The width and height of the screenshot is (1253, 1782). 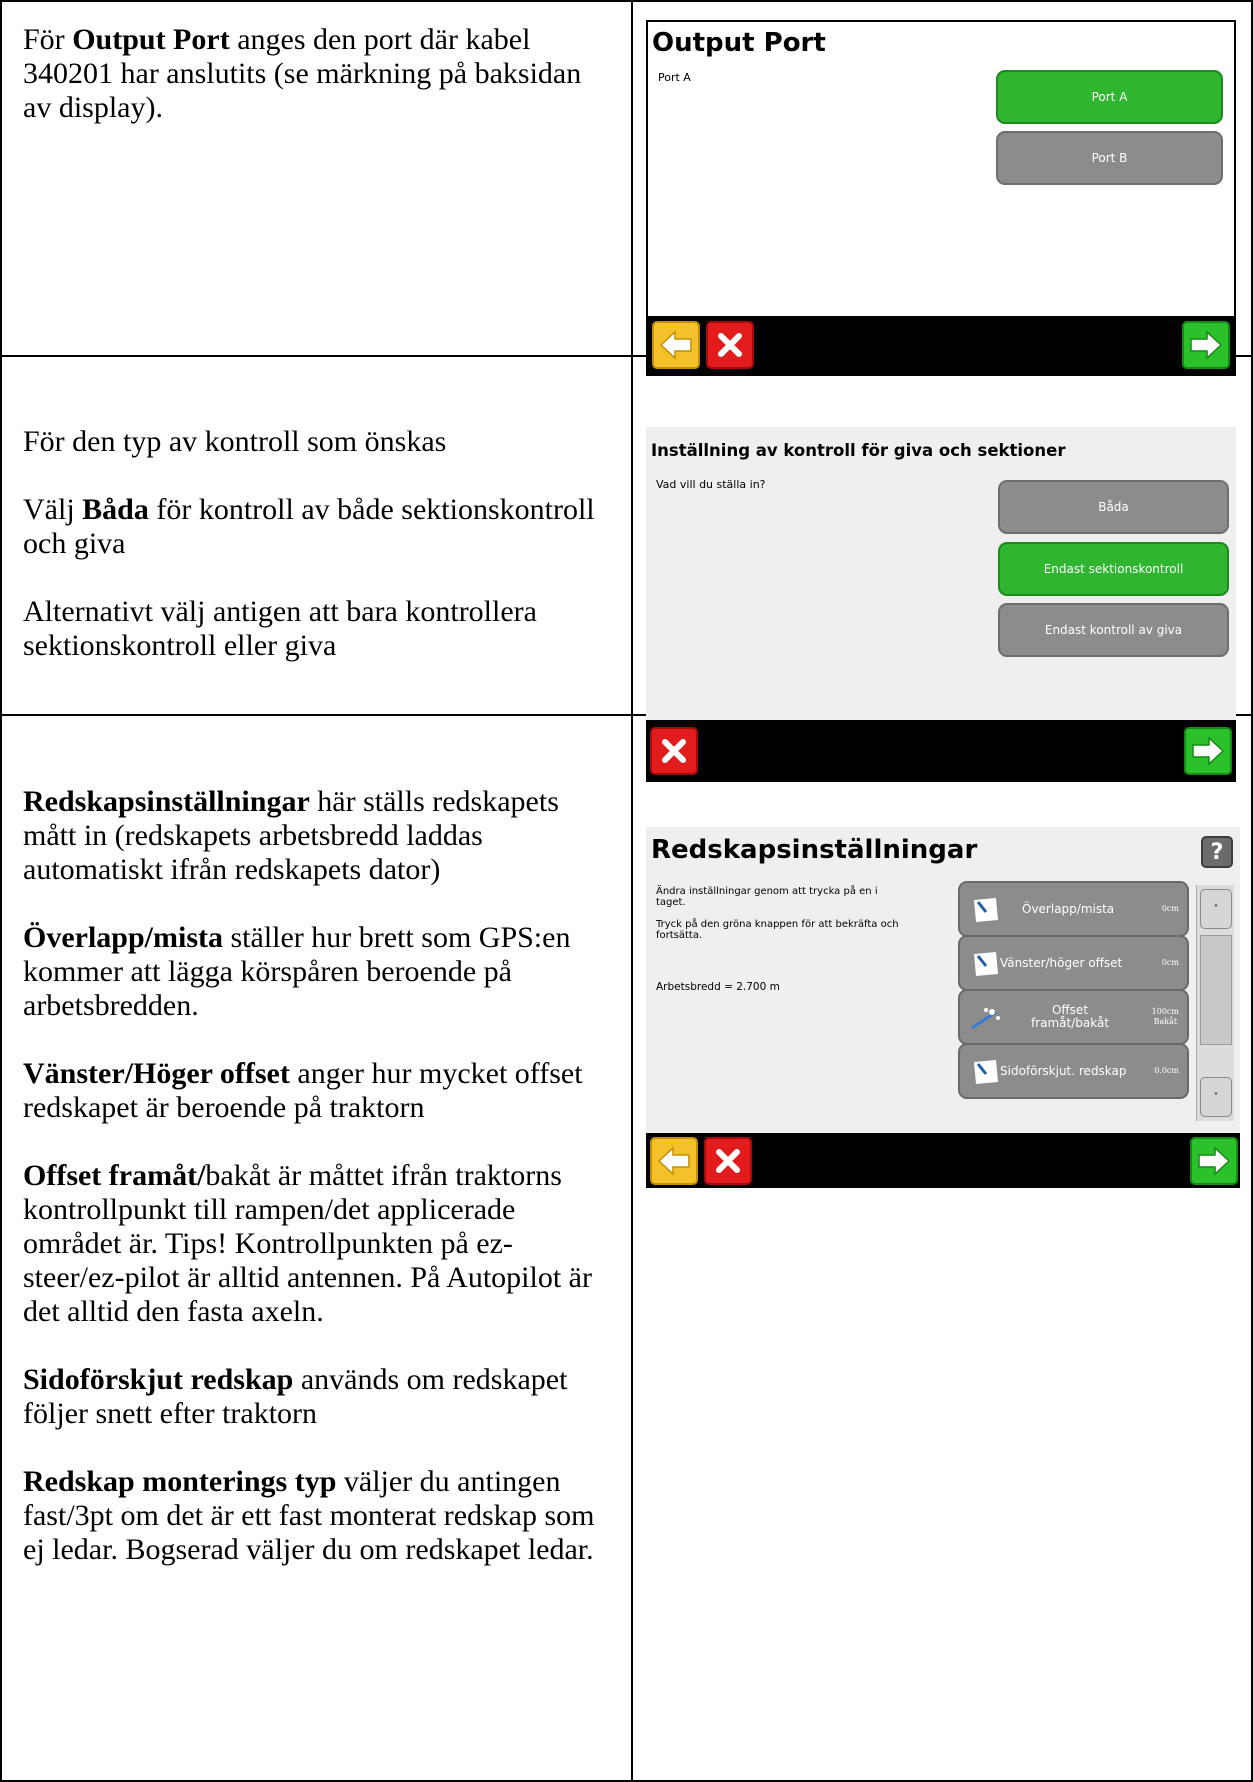 What do you see at coordinates (1216, 990) in the screenshot?
I see `scroll-thumb` at bounding box center [1216, 990].